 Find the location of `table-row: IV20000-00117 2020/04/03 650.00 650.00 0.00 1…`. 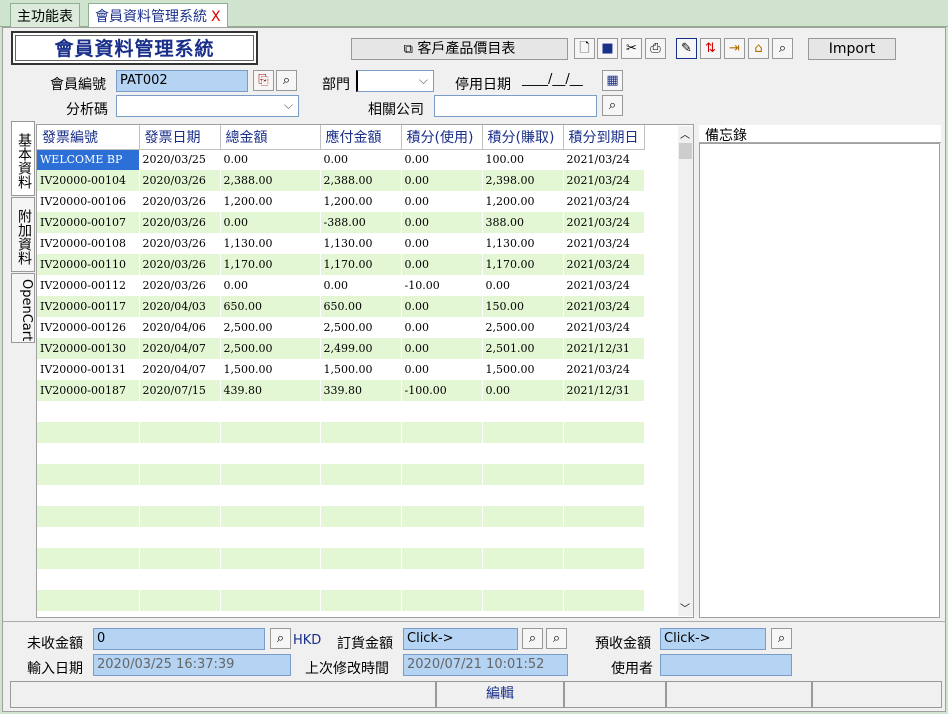

table-row: IV20000-00117 2020/04/03 650.00 650.00 0.00 1… is located at coordinates (341, 306).